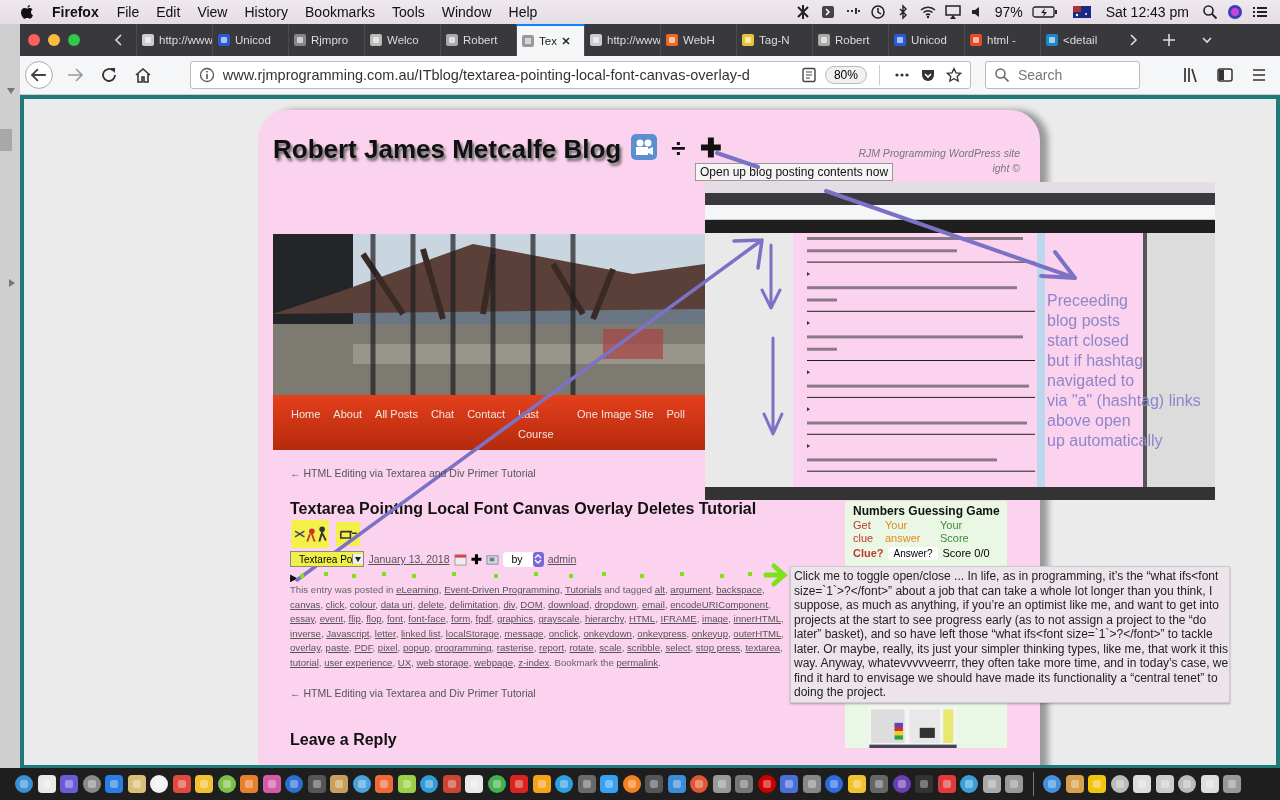 This screenshot has width=1280, height=800. I want to click on tag-link: argument, so click(690, 589).